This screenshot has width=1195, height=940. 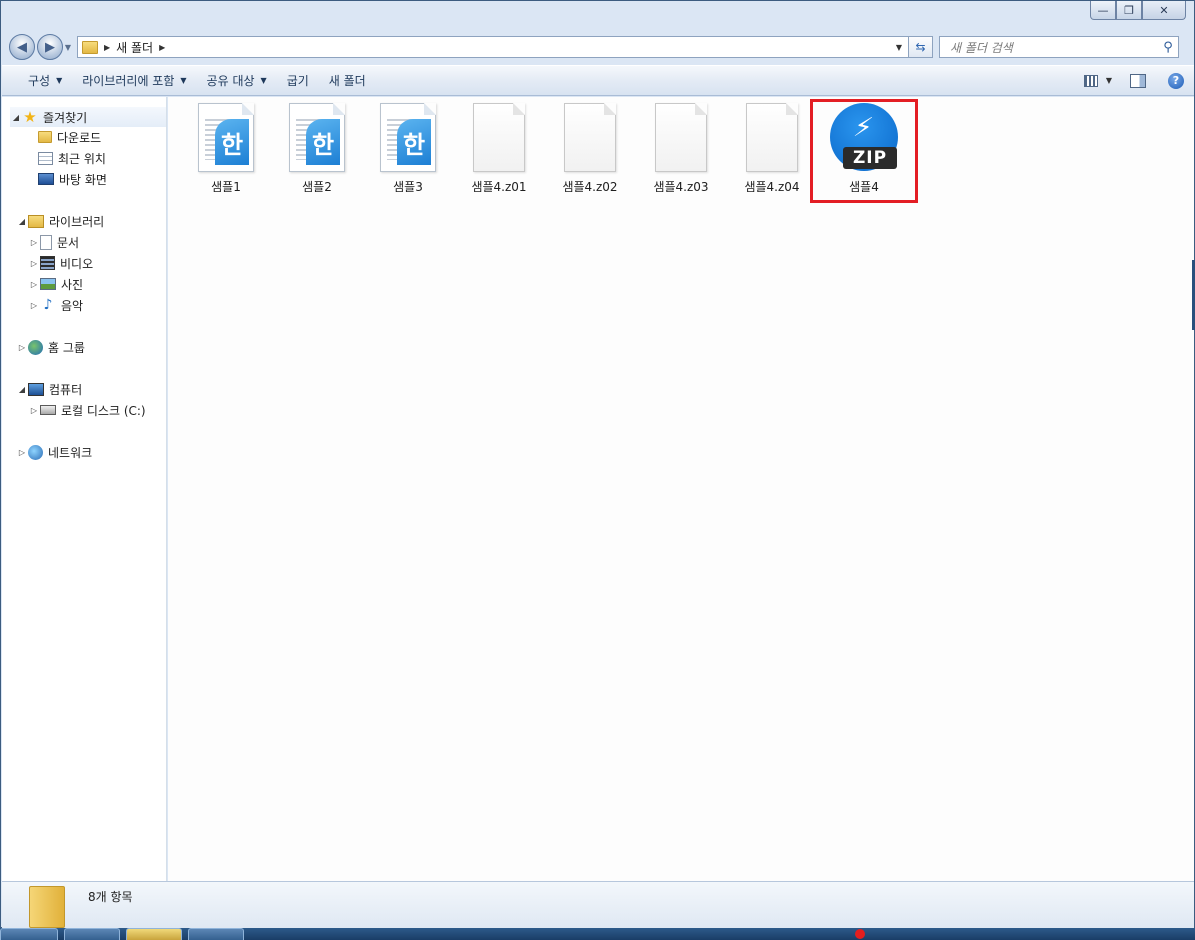 I want to click on maximize-button: ❐, so click(x=1129, y=10).